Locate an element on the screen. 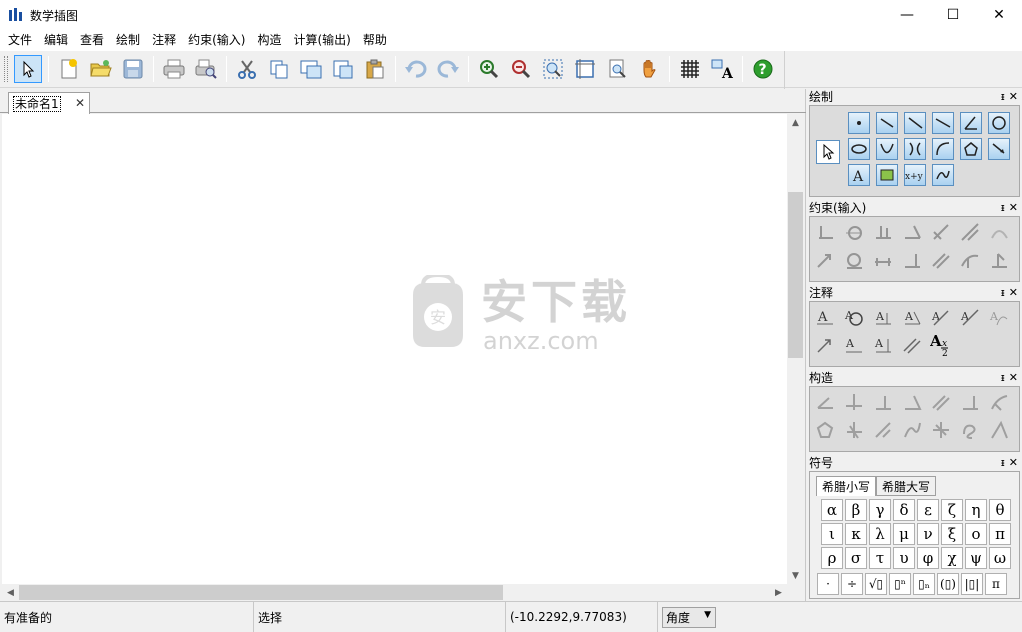  copy-icon is located at coordinates (279, 69).